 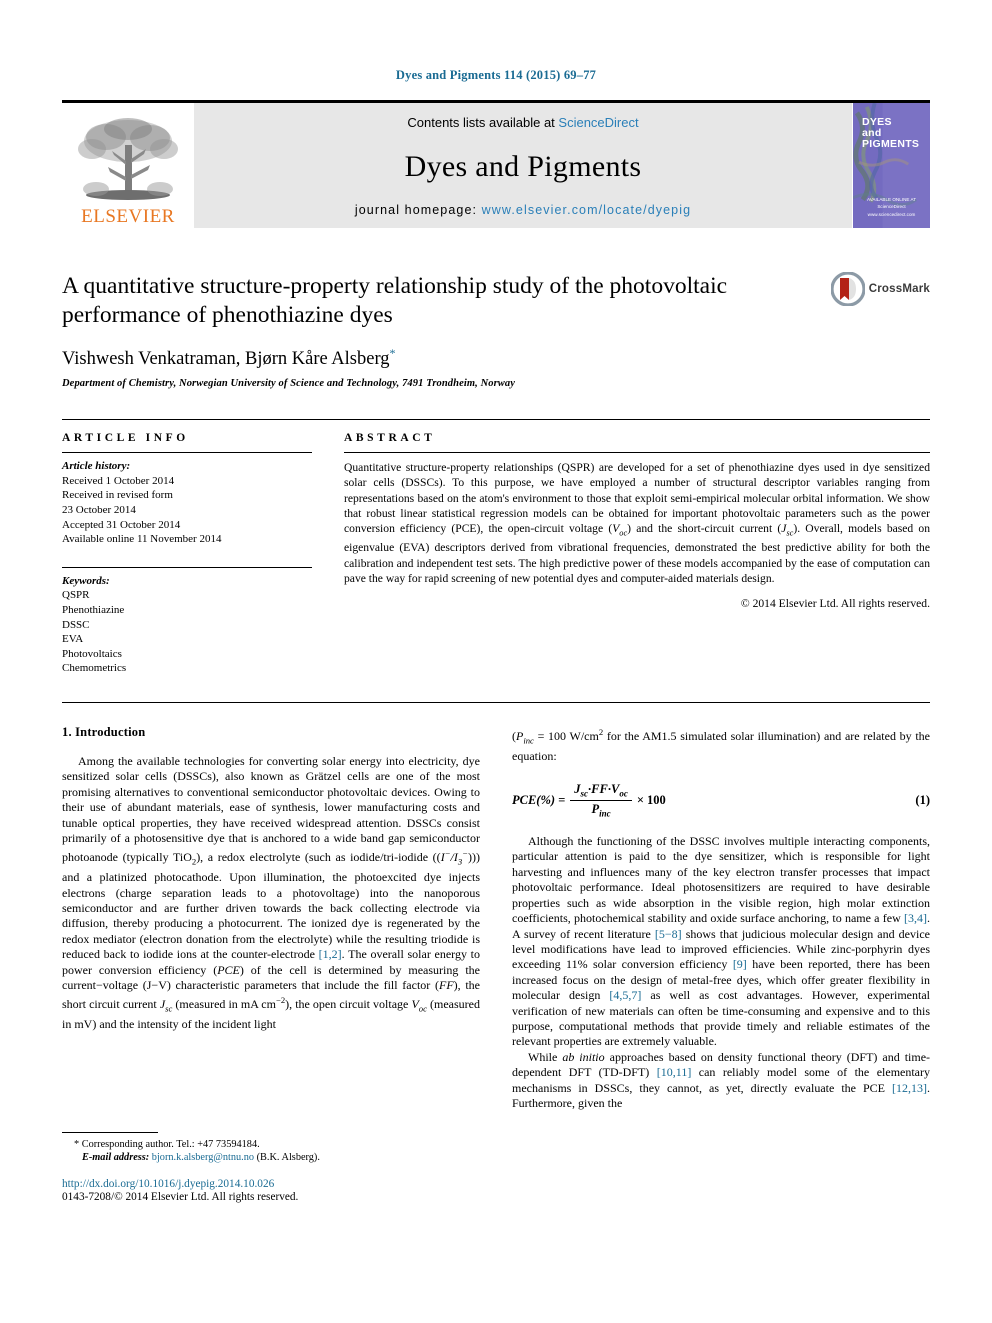 What do you see at coordinates (604, 789) in the screenshot?
I see `eq-ff-voc: ·FF·V` at bounding box center [604, 789].